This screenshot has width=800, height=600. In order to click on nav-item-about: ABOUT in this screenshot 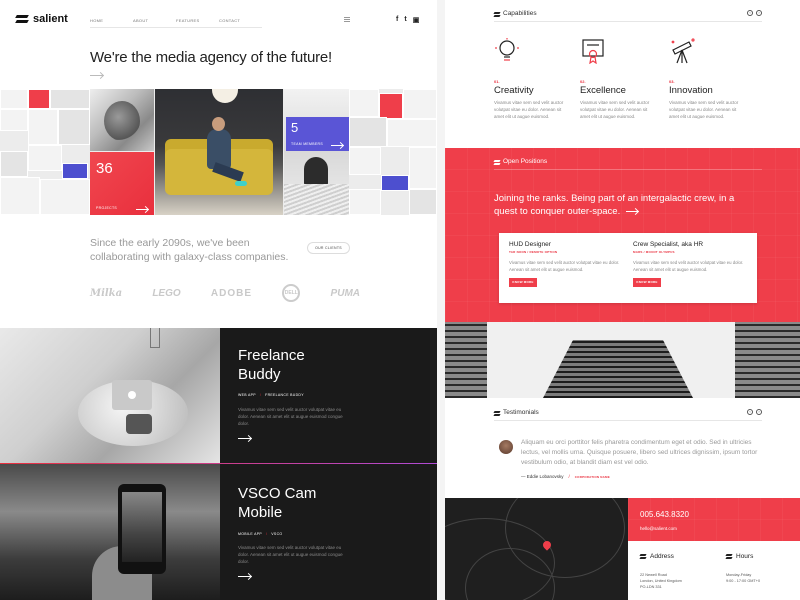, I will do `click(154, 22)`.